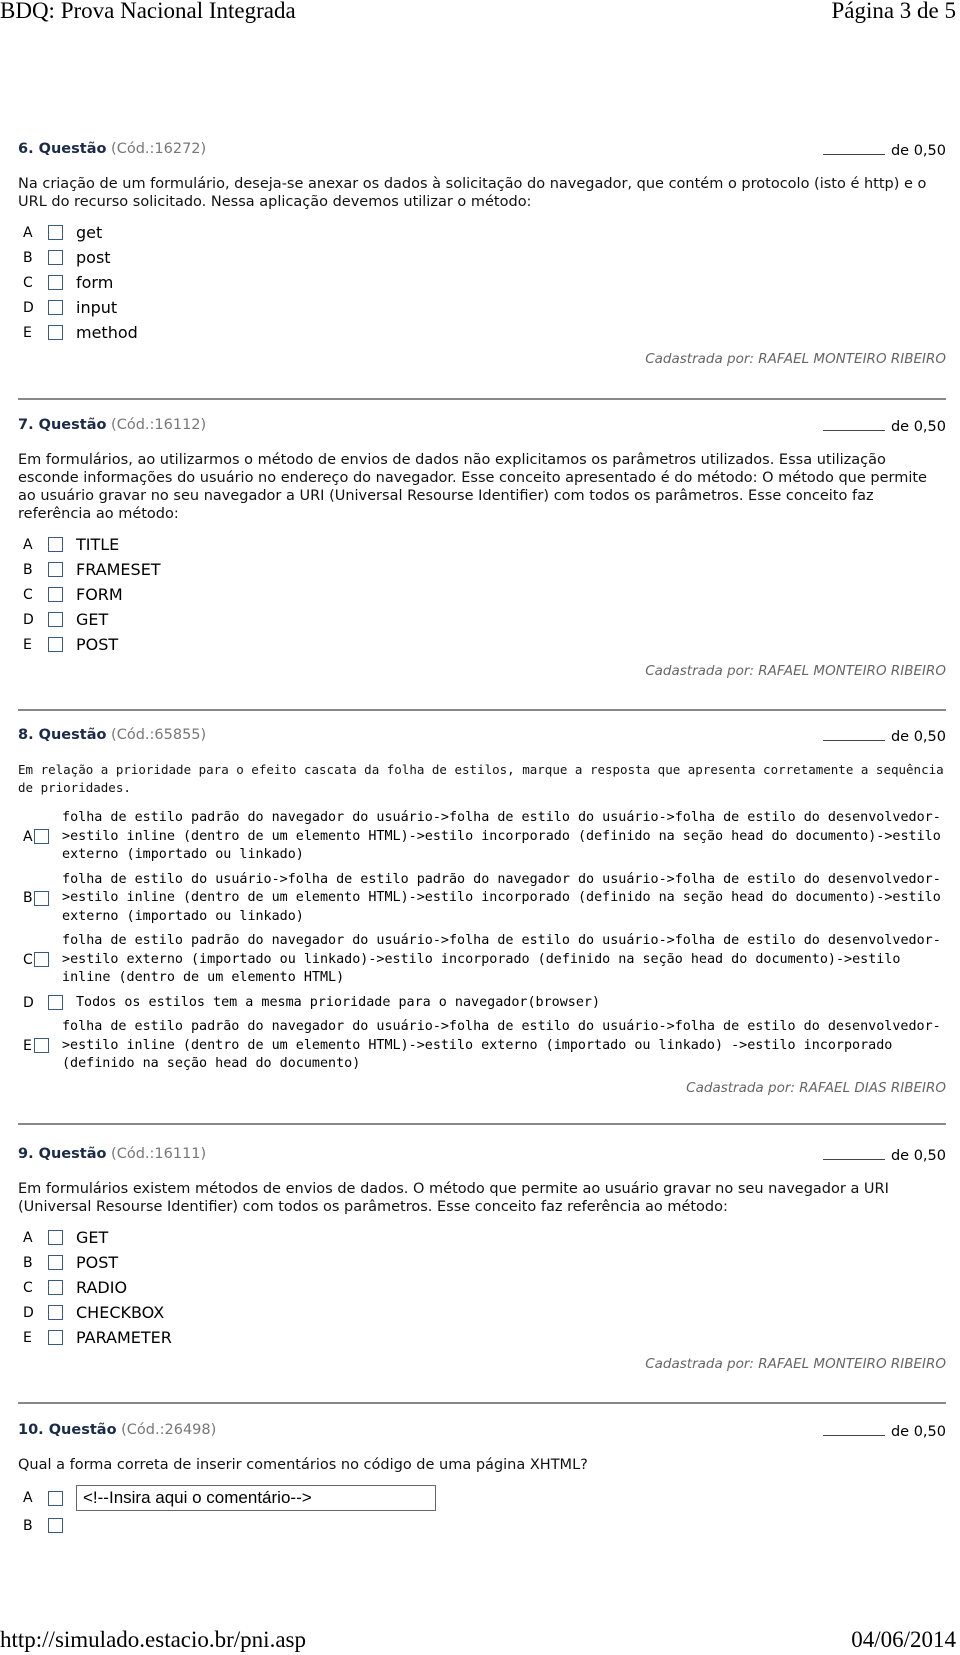 This screenshot has width=960, height=1655. I want to click on option-b: B POST, so click(482, 1262).